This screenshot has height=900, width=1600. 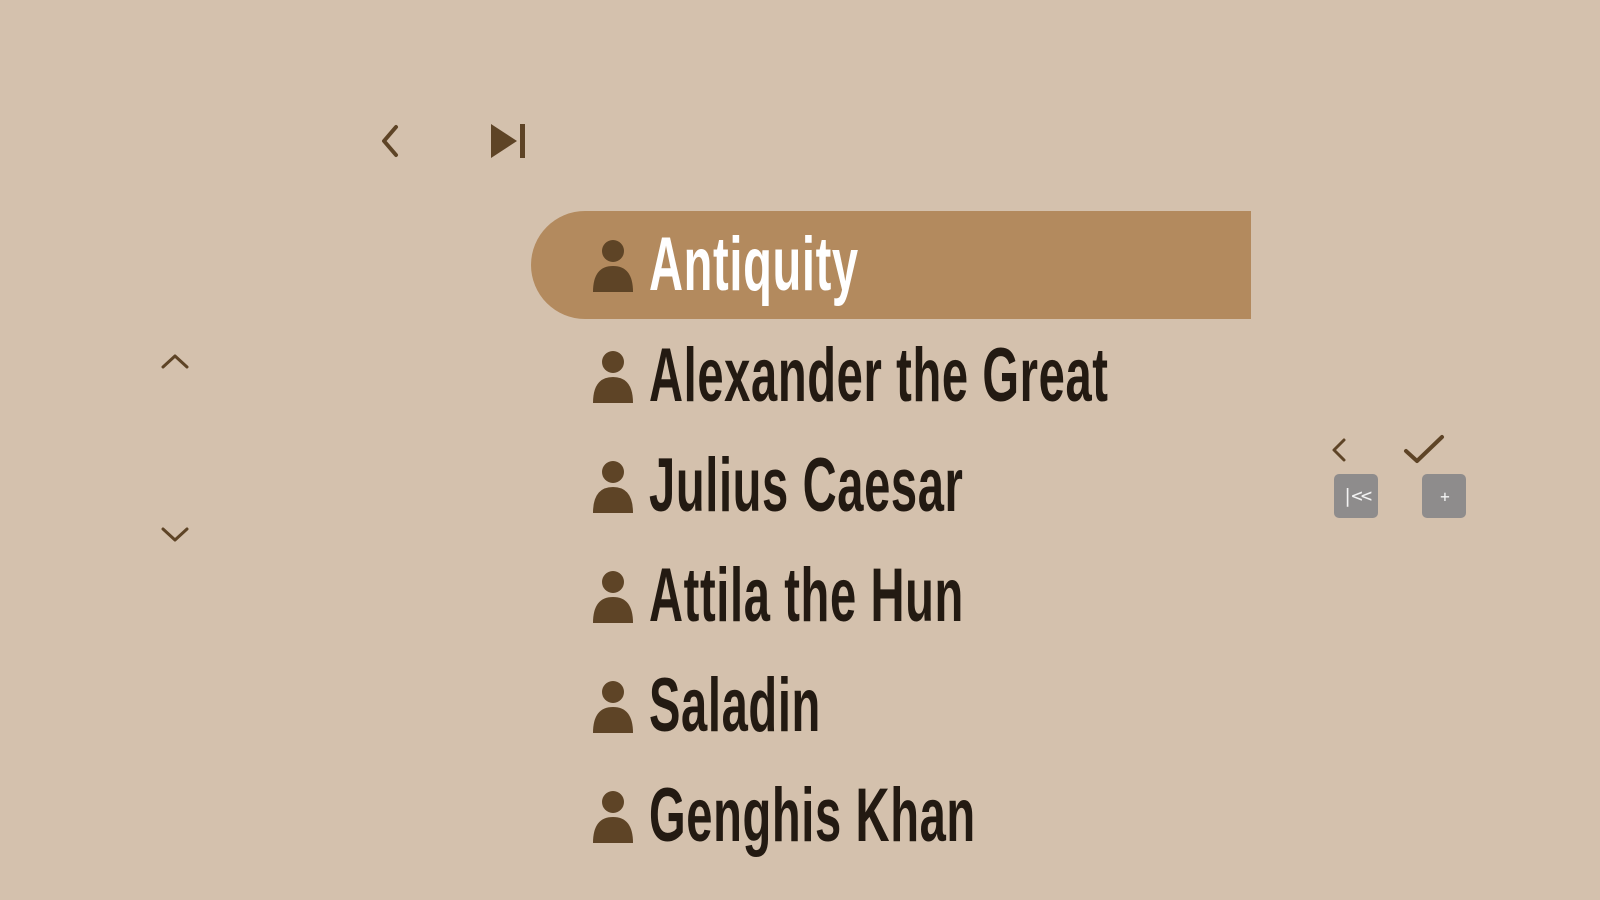 I want to click on list-item-attila-the-hun: Attila the Hun, so click(x=891, y=596).